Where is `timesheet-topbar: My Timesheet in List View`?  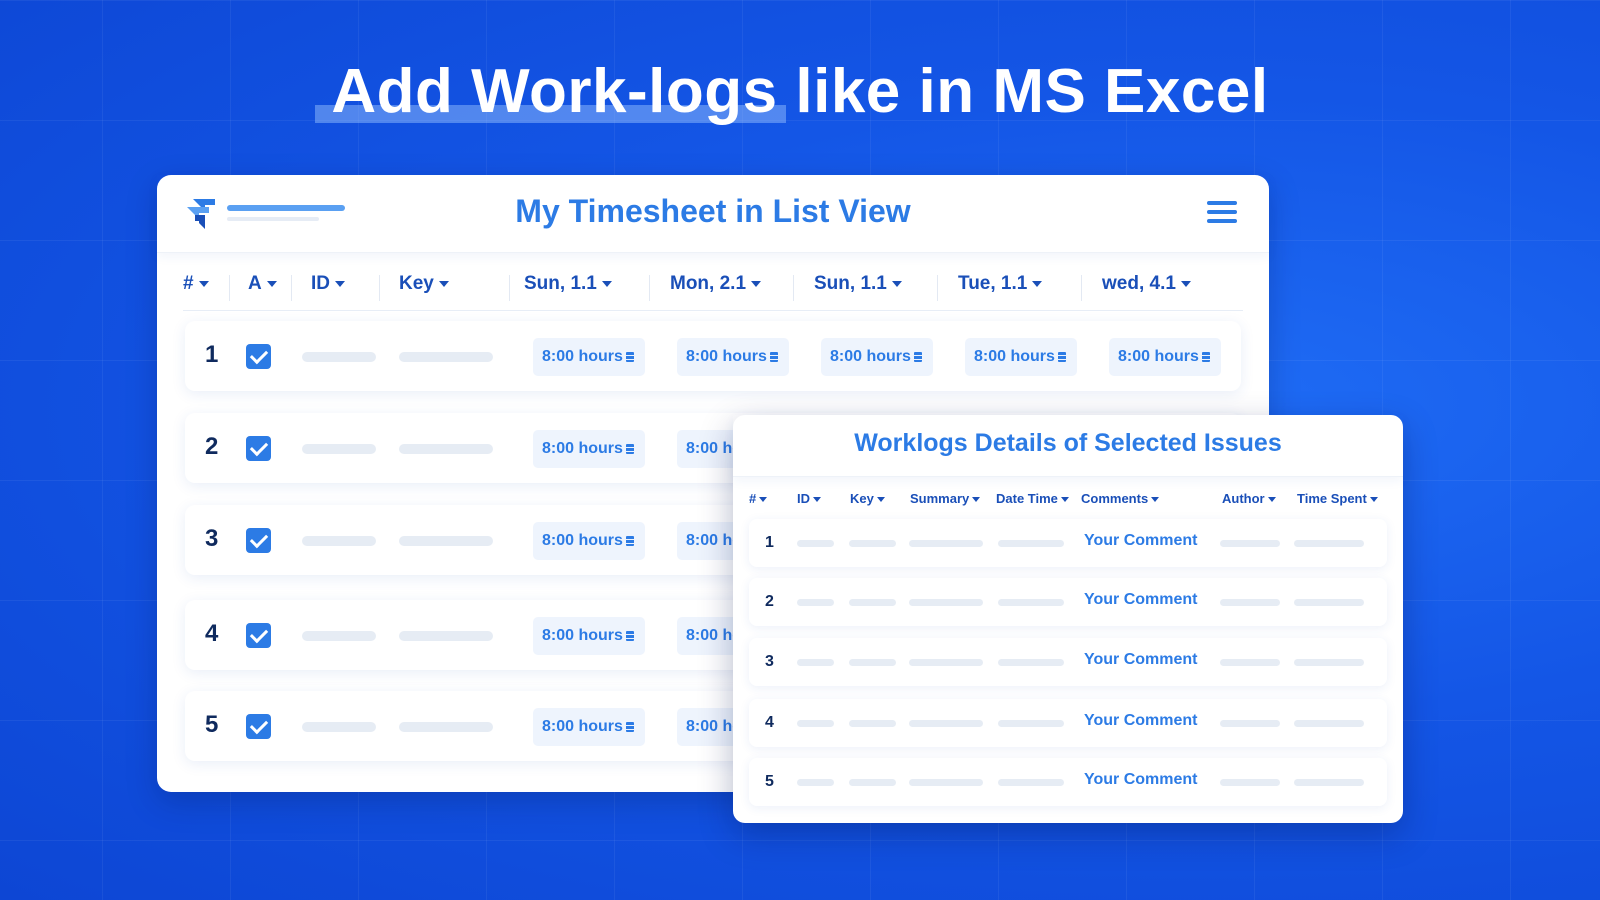 timesheet-topbar: My Timesheet in List View is located at coordinates (713, 214).